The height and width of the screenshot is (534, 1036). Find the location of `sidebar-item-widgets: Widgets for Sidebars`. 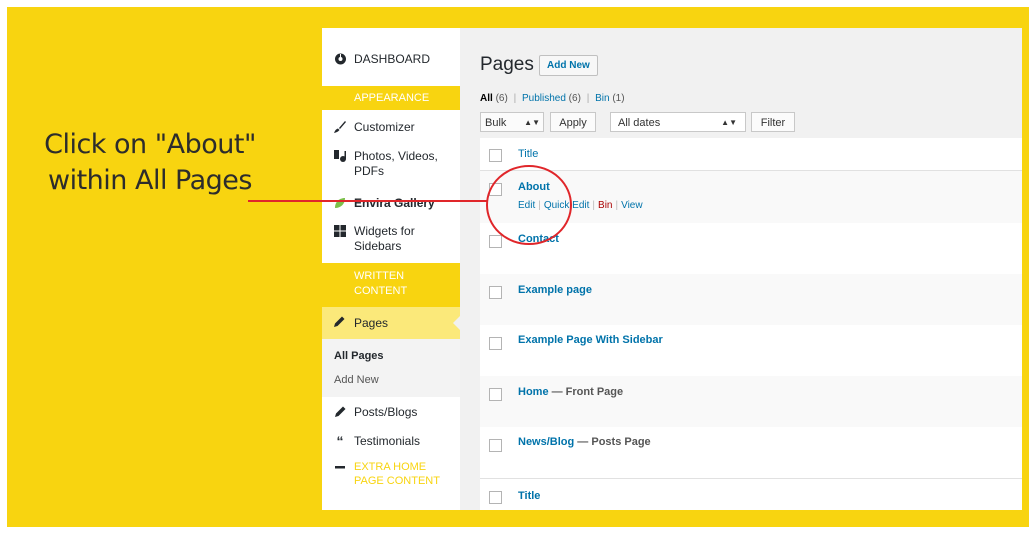

sidebar-item-widgets: Widgets for Sidebars is located at coordinates (391, 241).